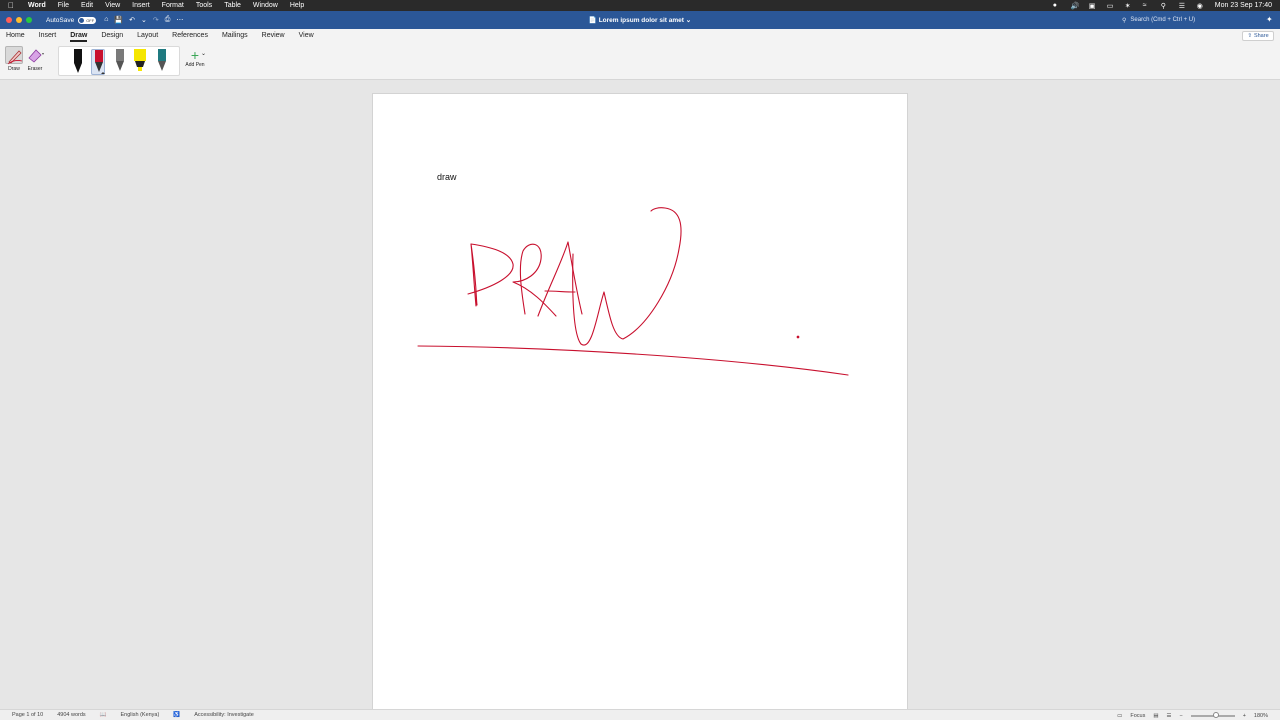 This screenshot has width=1280, height=720. What do you see at coordinates (1165, 6) in the screenshot?
I see `spotlight-search-icon: ⚲` at bounding box center [1165, 6].